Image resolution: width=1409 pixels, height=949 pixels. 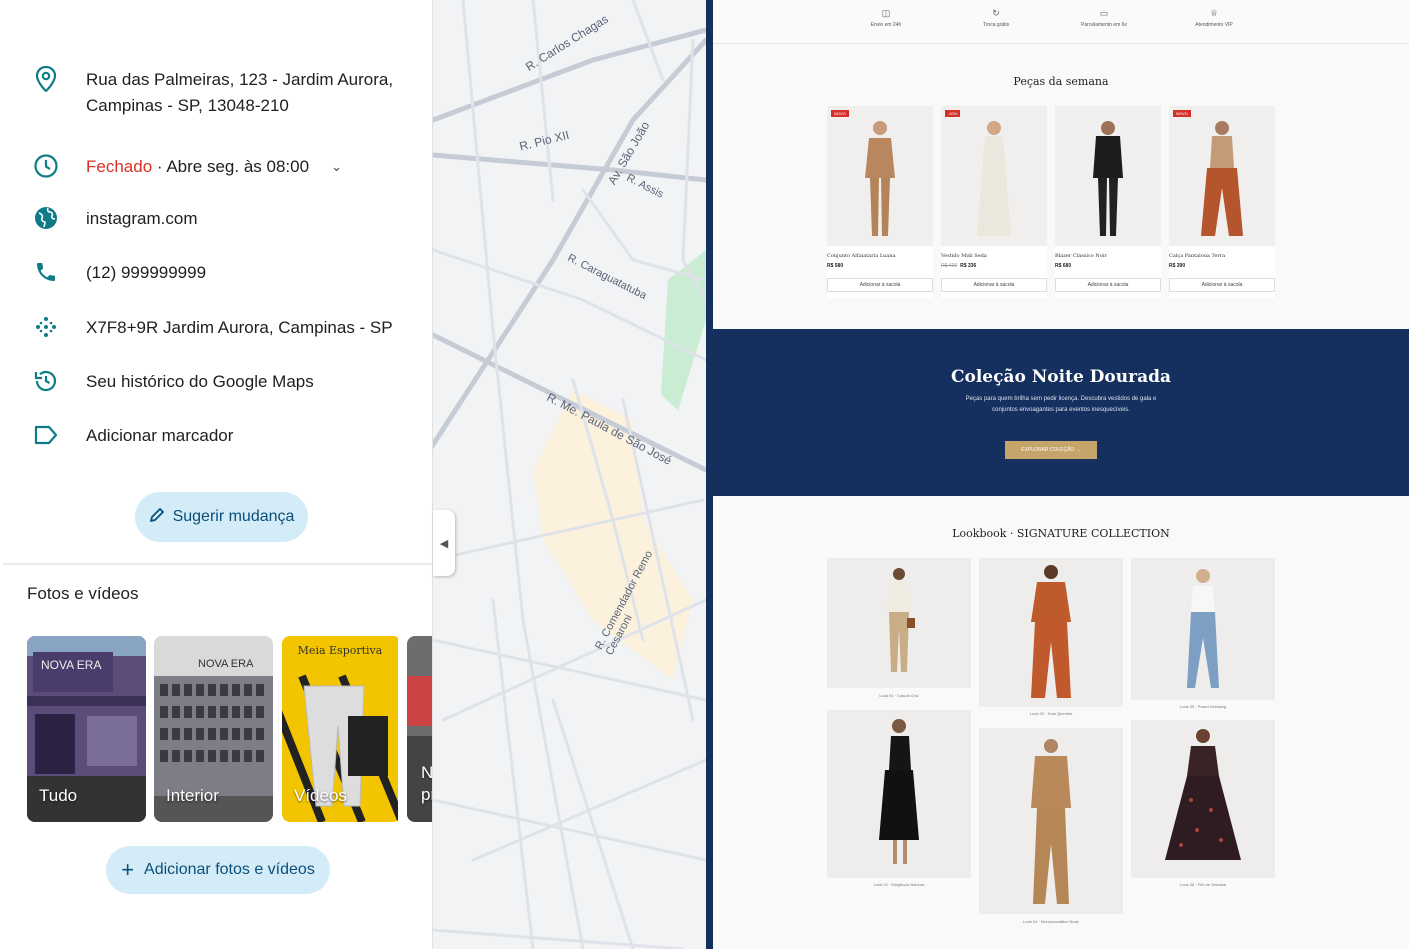 I want to click on feature-label: Troca grátis, so click(x=996, y=25).